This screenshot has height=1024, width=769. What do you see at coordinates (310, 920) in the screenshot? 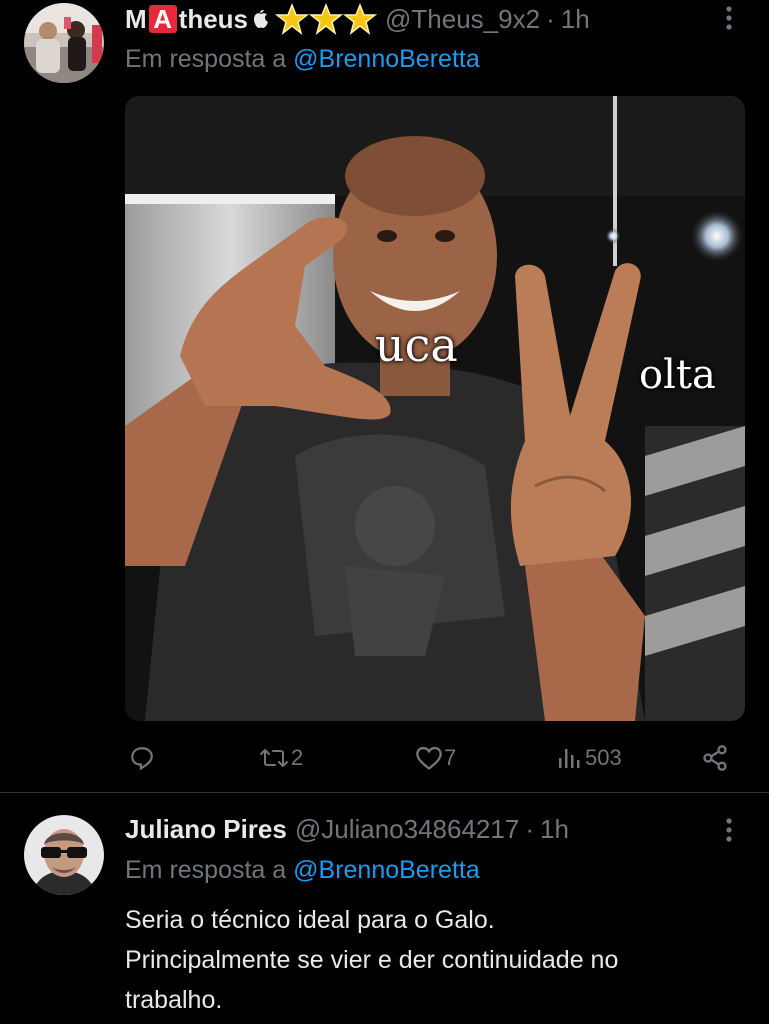
I see `tweet-text-line: Seria o técnico ideal para o Galo.` at bounding box center [310, 920].